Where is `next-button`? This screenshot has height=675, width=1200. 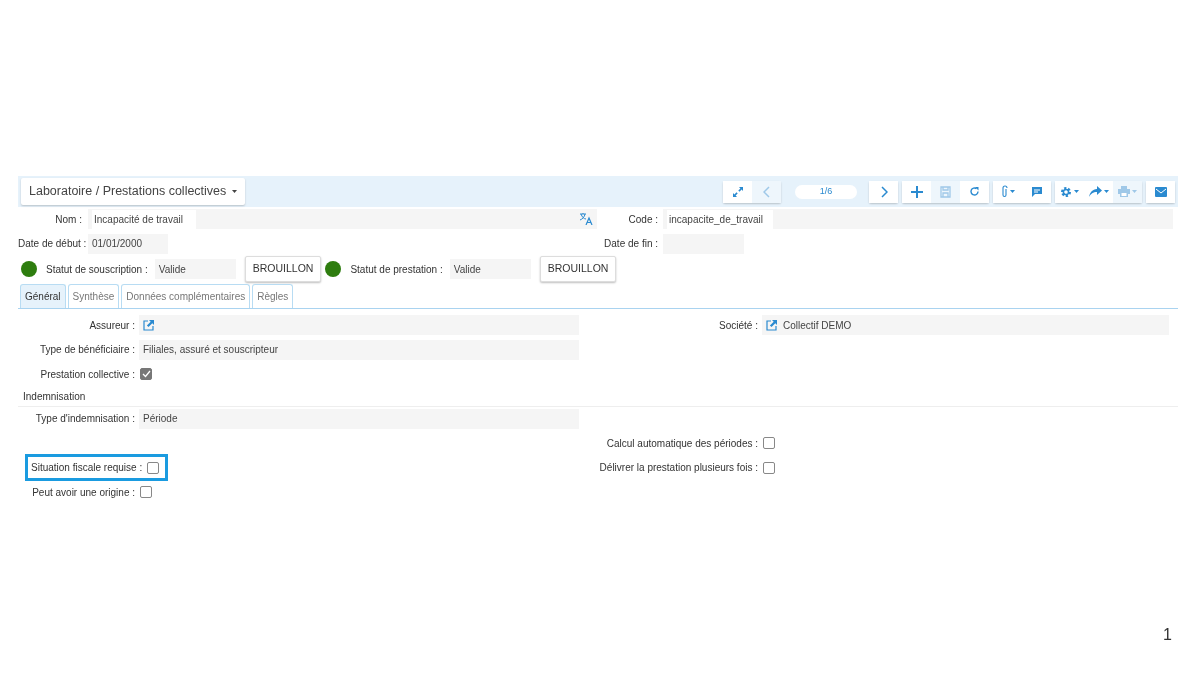 next-button is located at coordinates (883, 191).